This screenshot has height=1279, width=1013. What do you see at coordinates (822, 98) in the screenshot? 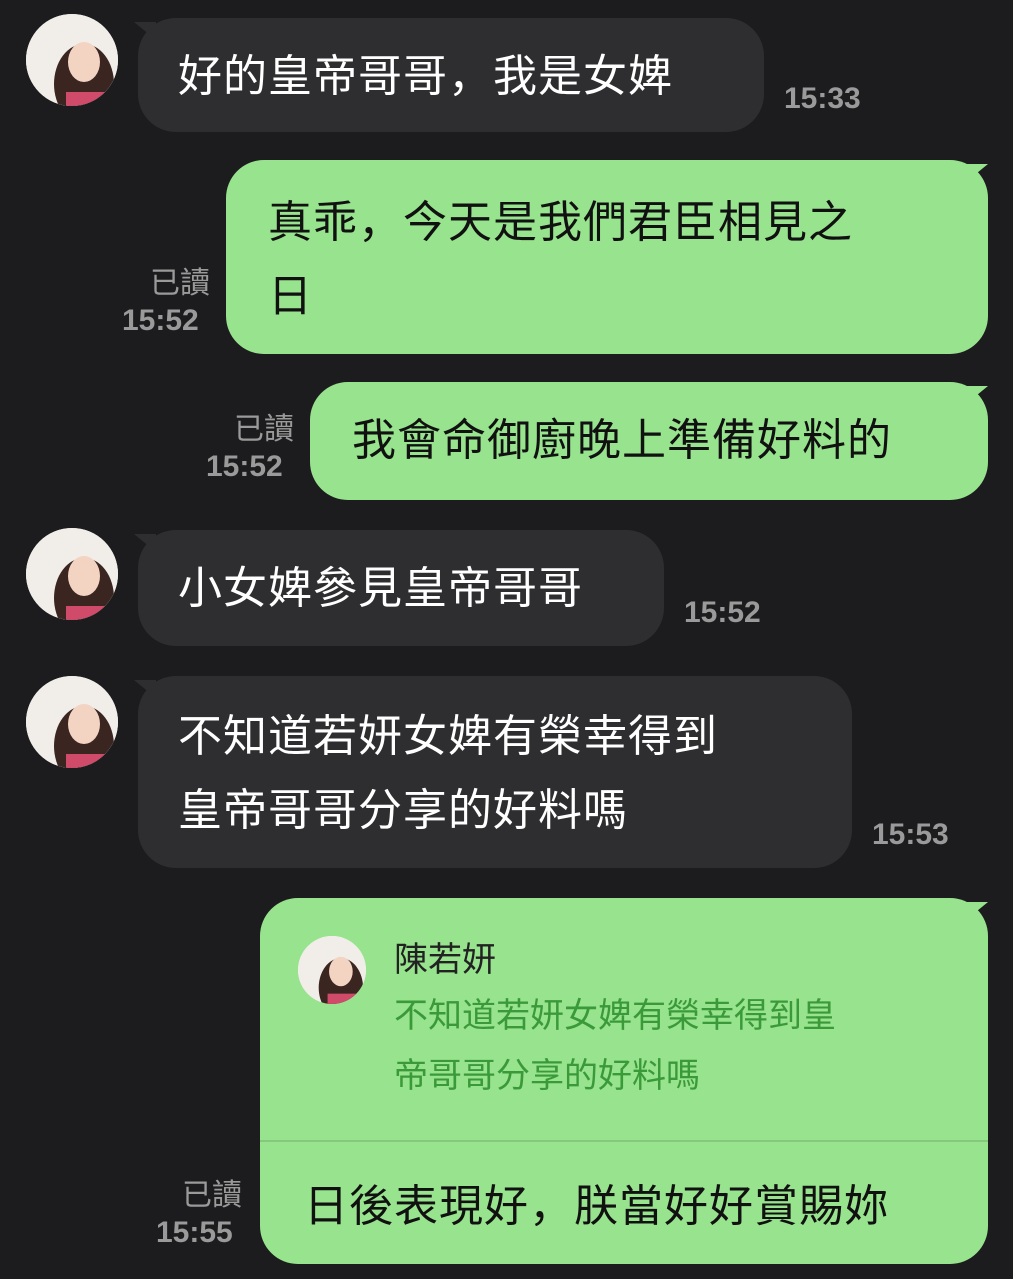
I see `message-time: 15:33` at bounding box center [822, 98].